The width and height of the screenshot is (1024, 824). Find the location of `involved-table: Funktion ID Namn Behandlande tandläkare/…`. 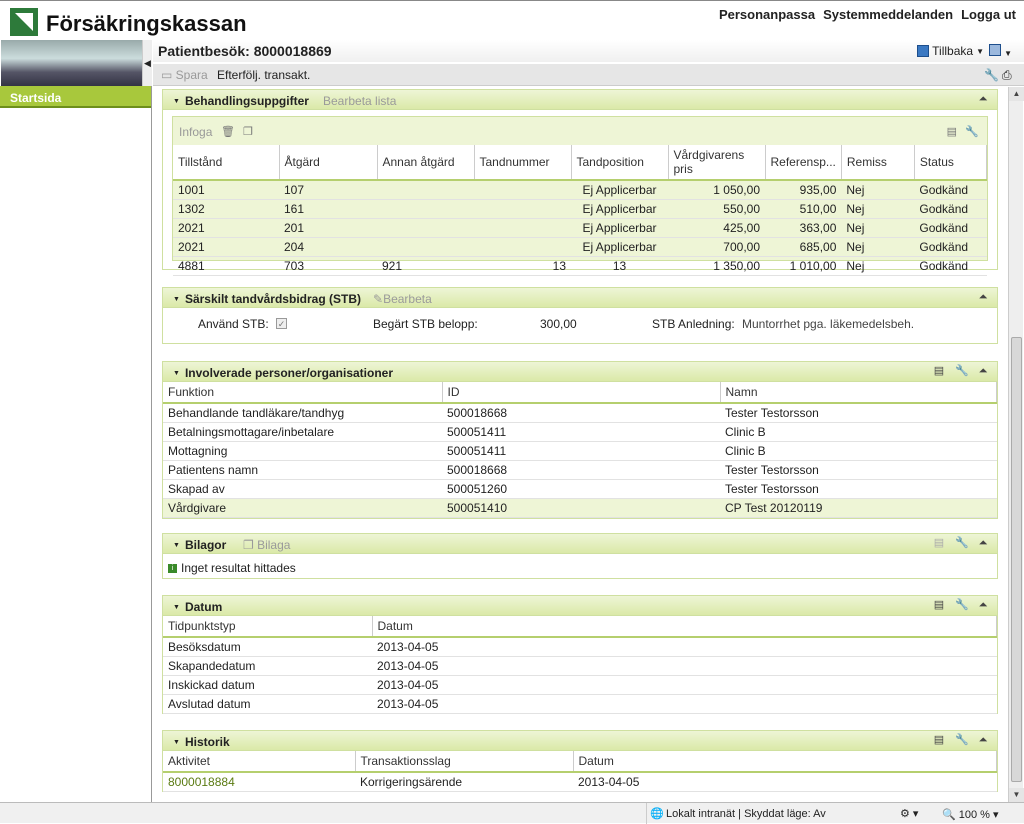

involved-table: Funktion ID Namn Behandlande tandläkare/… is located at coordinates (580, 450).